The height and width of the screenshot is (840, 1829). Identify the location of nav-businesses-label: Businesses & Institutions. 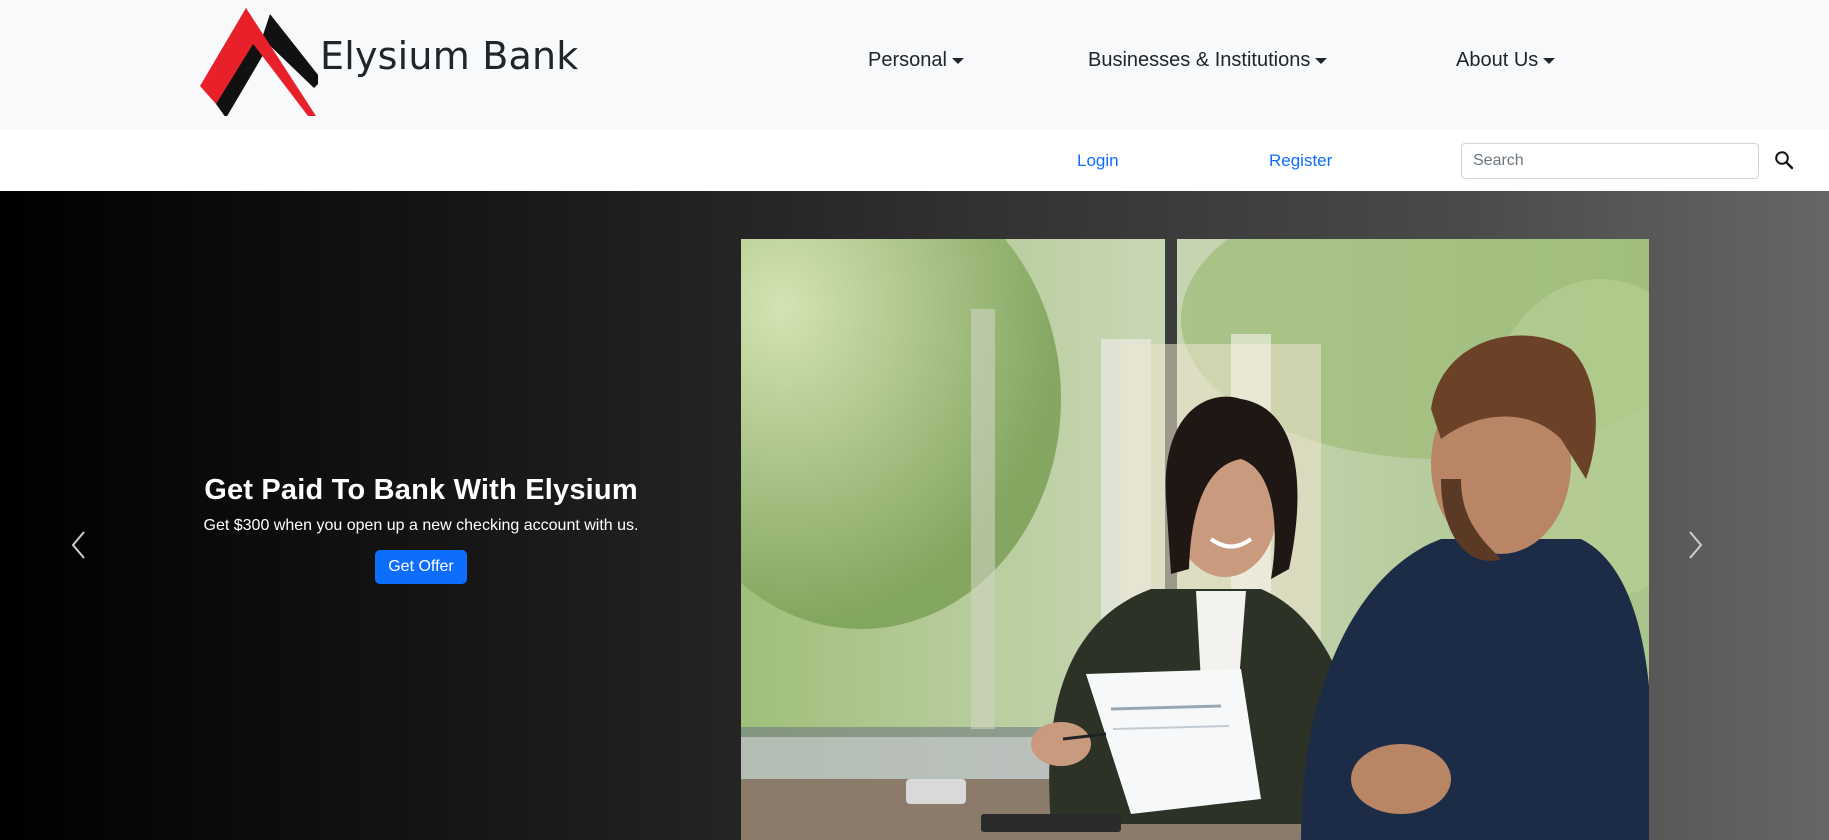
(1199, 60).